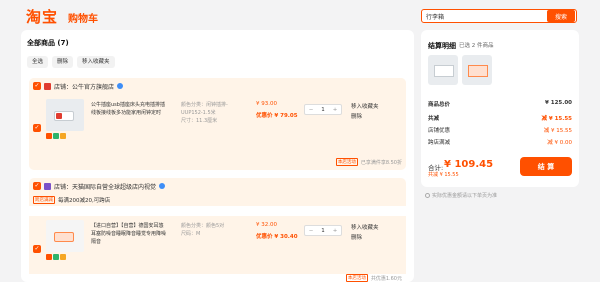 The image size is (600, 282). I want to click on page-title: 购物车, so click(83, 19).